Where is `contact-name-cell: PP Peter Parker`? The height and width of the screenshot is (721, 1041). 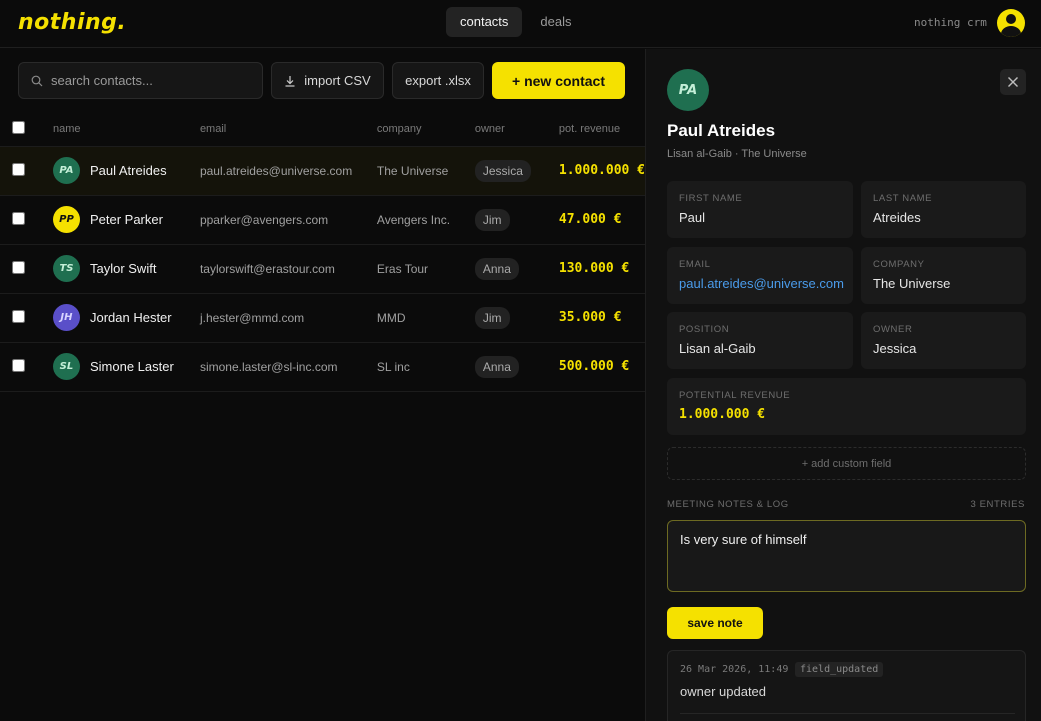 contact-name-cell: PP Peter Parker is located at coordinates (126, 219).